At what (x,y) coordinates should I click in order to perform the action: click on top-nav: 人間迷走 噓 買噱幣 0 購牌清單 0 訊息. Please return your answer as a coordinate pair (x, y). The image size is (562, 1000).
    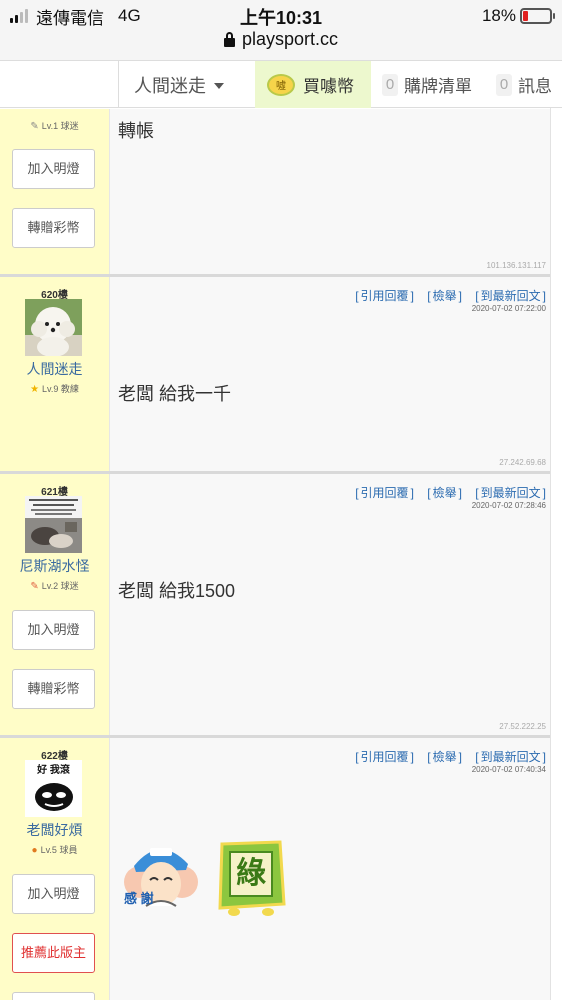
    Looking at the image, I should click on (281, 84).